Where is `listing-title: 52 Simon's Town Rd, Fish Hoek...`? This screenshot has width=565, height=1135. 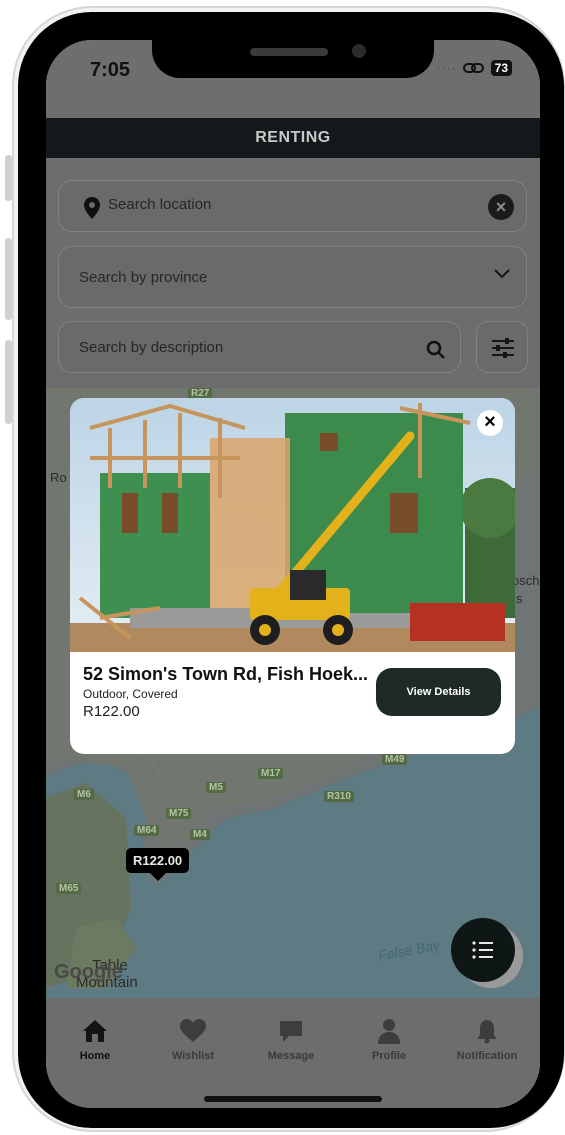
listing-title: 52 Simon's Town Rd, Fish Hoek... is located at coordinates (225, 674).